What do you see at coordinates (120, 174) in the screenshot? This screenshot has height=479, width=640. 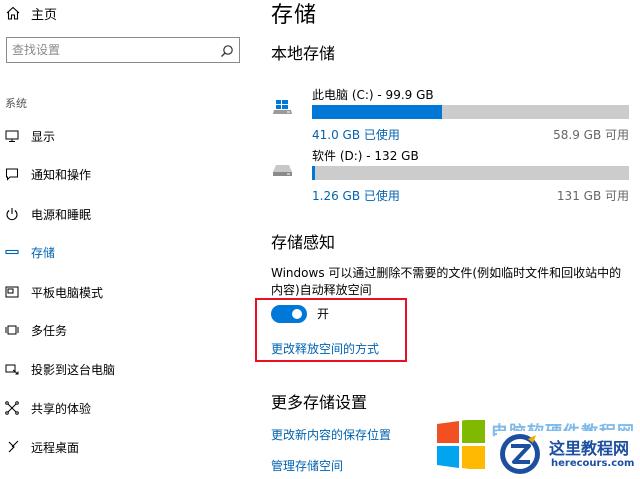 I see `sidebar-item-notifications: 通知和操作` at bounding box center [120, 174].